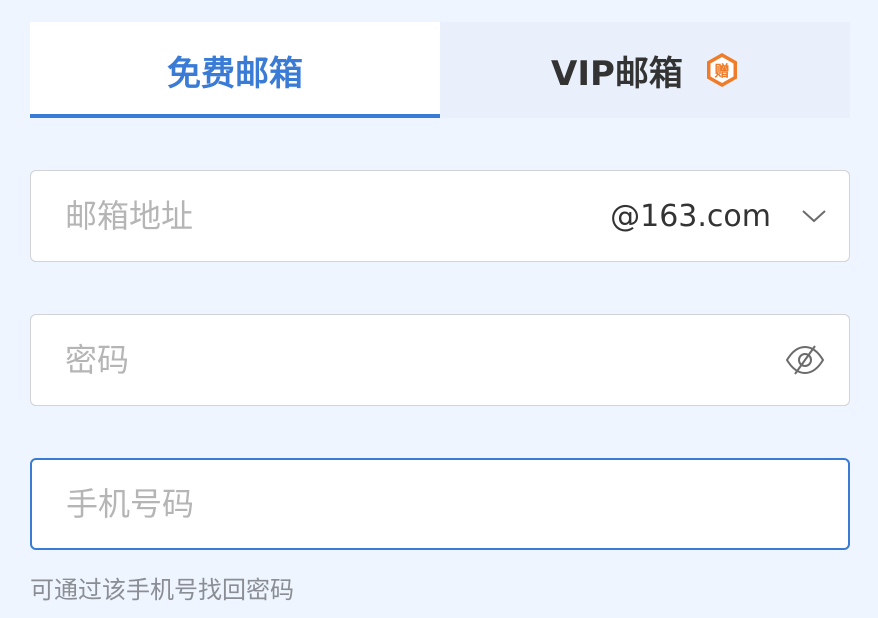 Image resolution: width=878 pixels, height=618 pixels. I want to click on email-field: @163.com, so click(440, 216).